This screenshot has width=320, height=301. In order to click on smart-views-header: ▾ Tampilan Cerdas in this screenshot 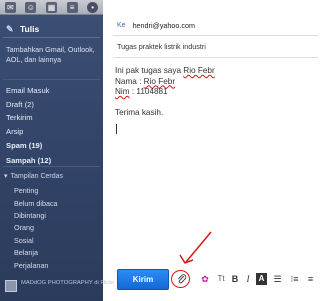, I will do `click(34, 176)`.